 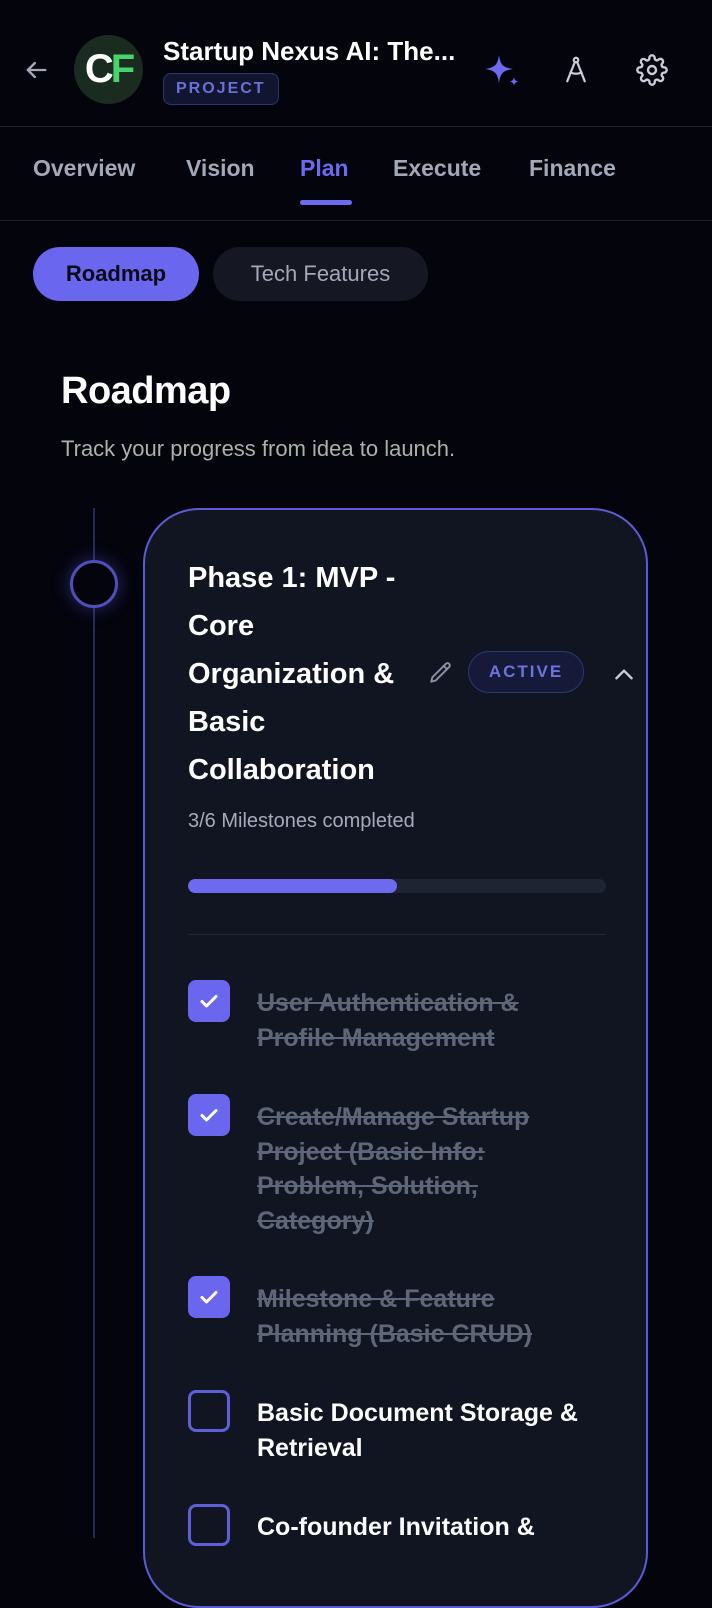 I want to click on edit-phase-button, so click(x=441, y=673).